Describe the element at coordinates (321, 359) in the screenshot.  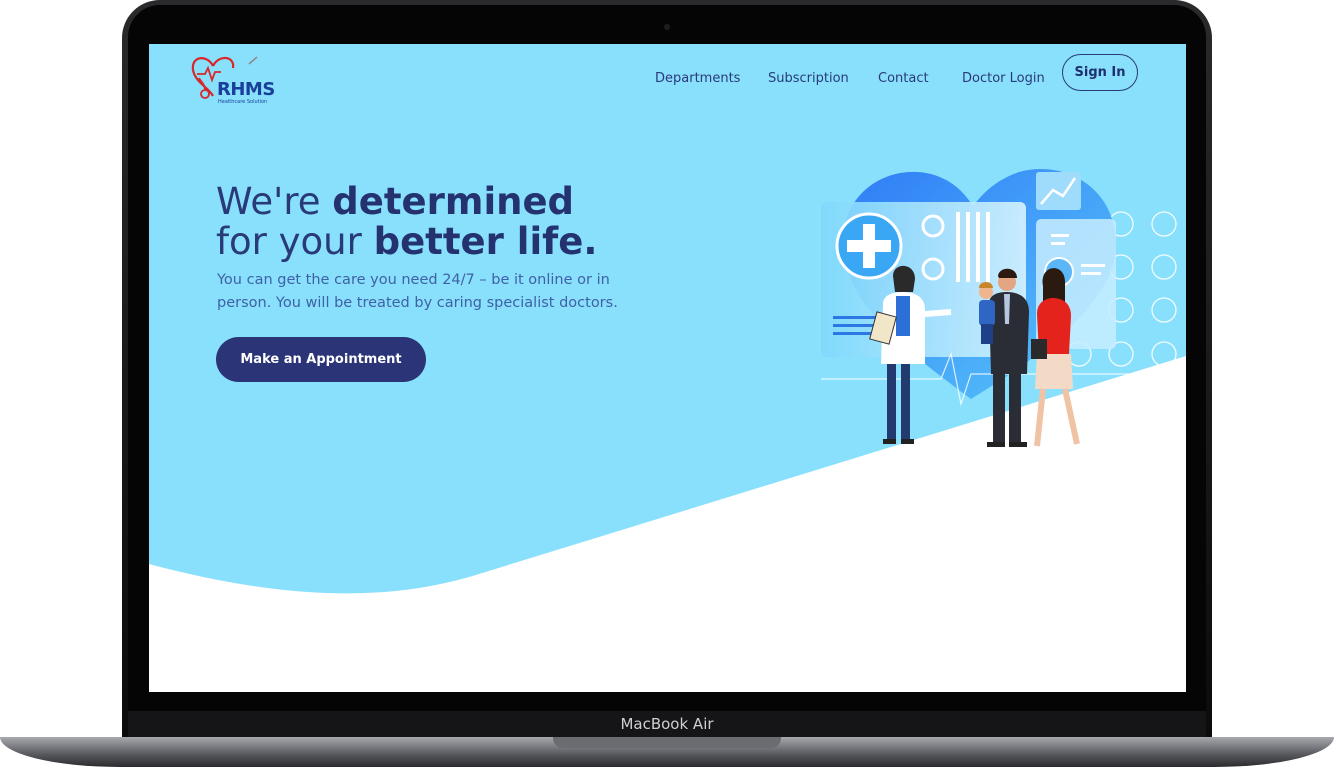
I see `make-appointment-button: Make an Appointment` at that location.